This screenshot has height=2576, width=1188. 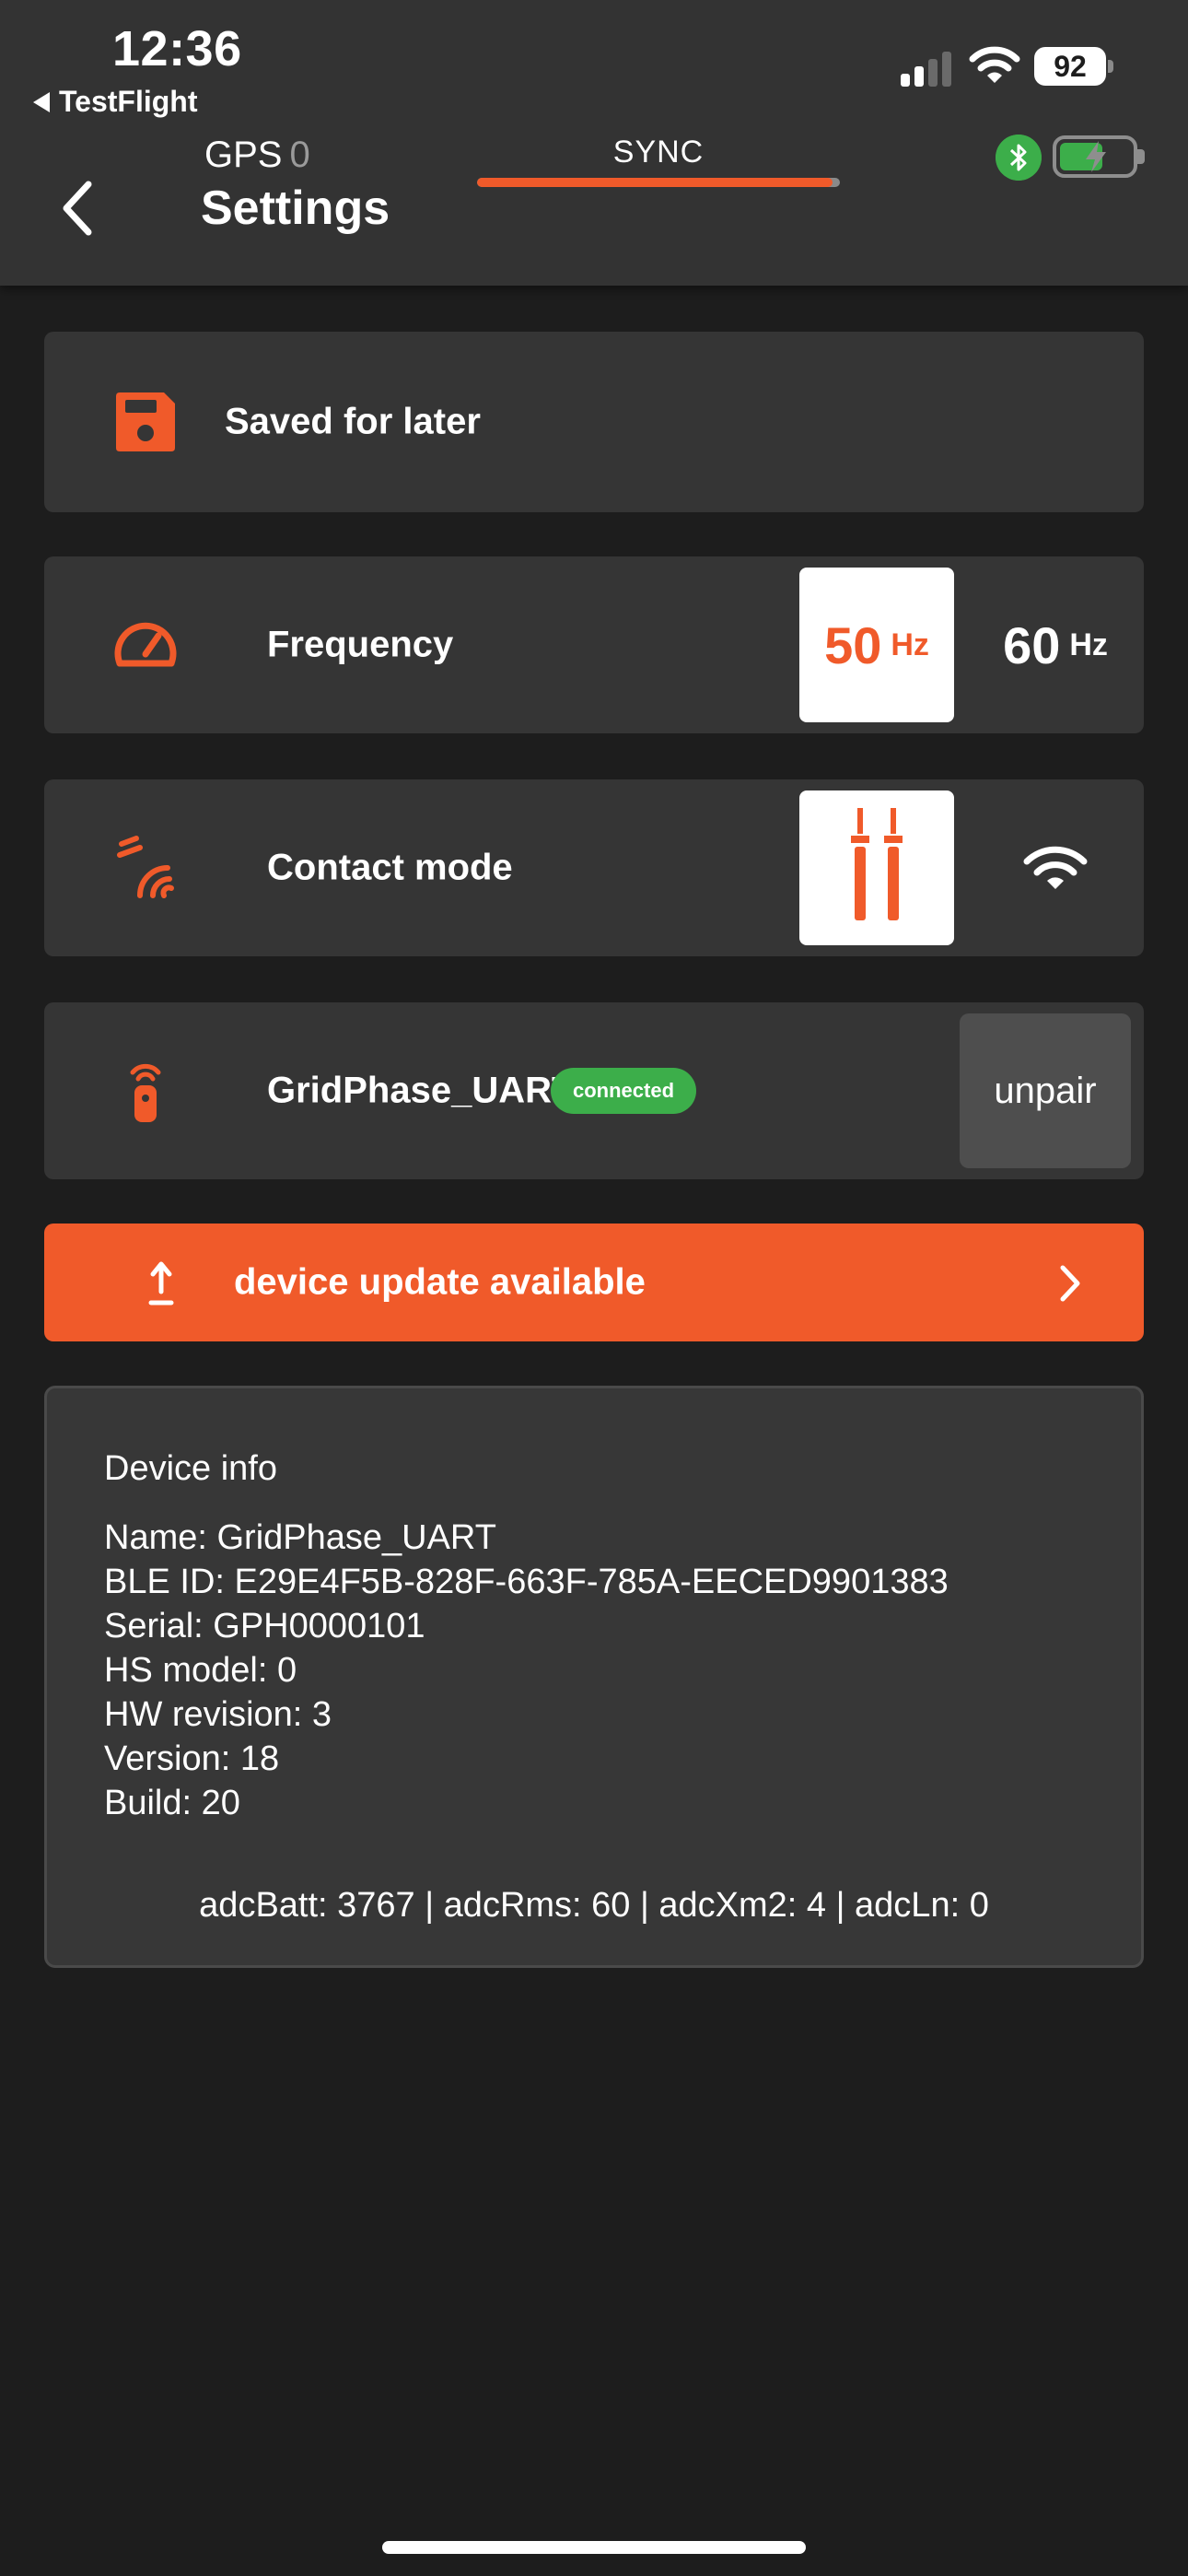 What do you see at coordinates (299, 155) in the screenshot?
I see `gps-value: 0` at bounding box center [299, 155].